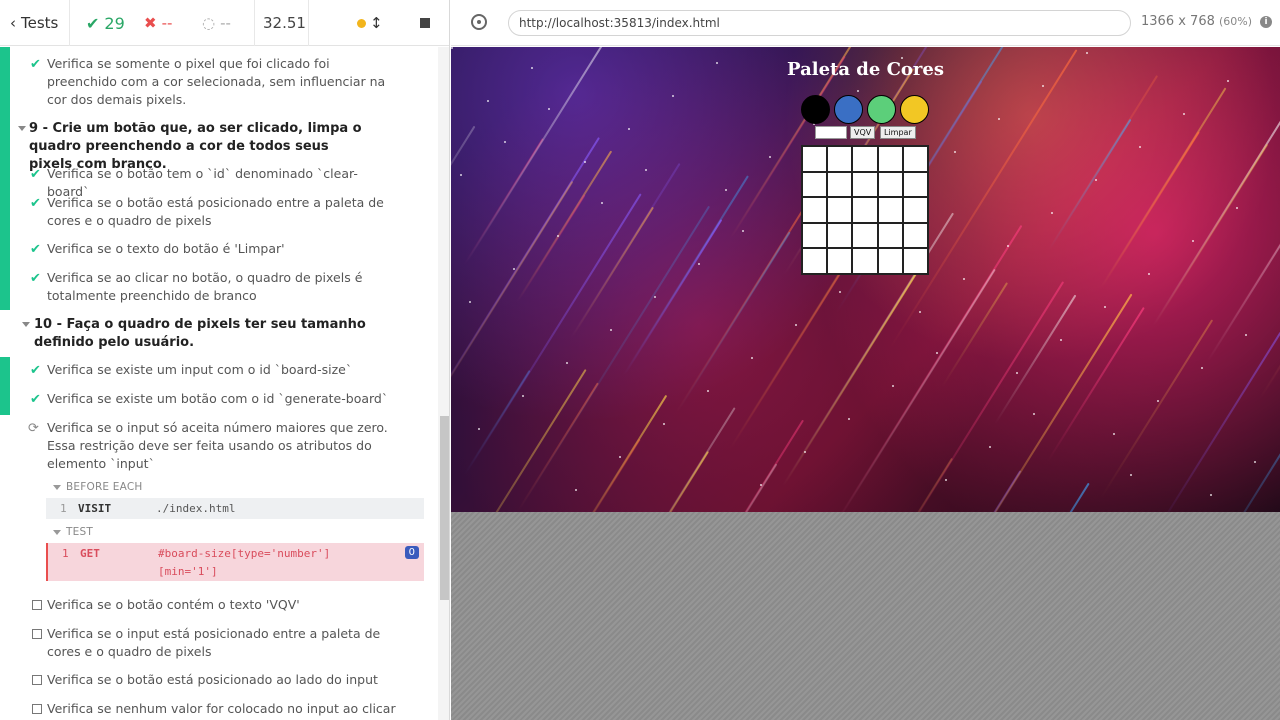  I want to click on failed-count: ✖ --, so click(162, 23).